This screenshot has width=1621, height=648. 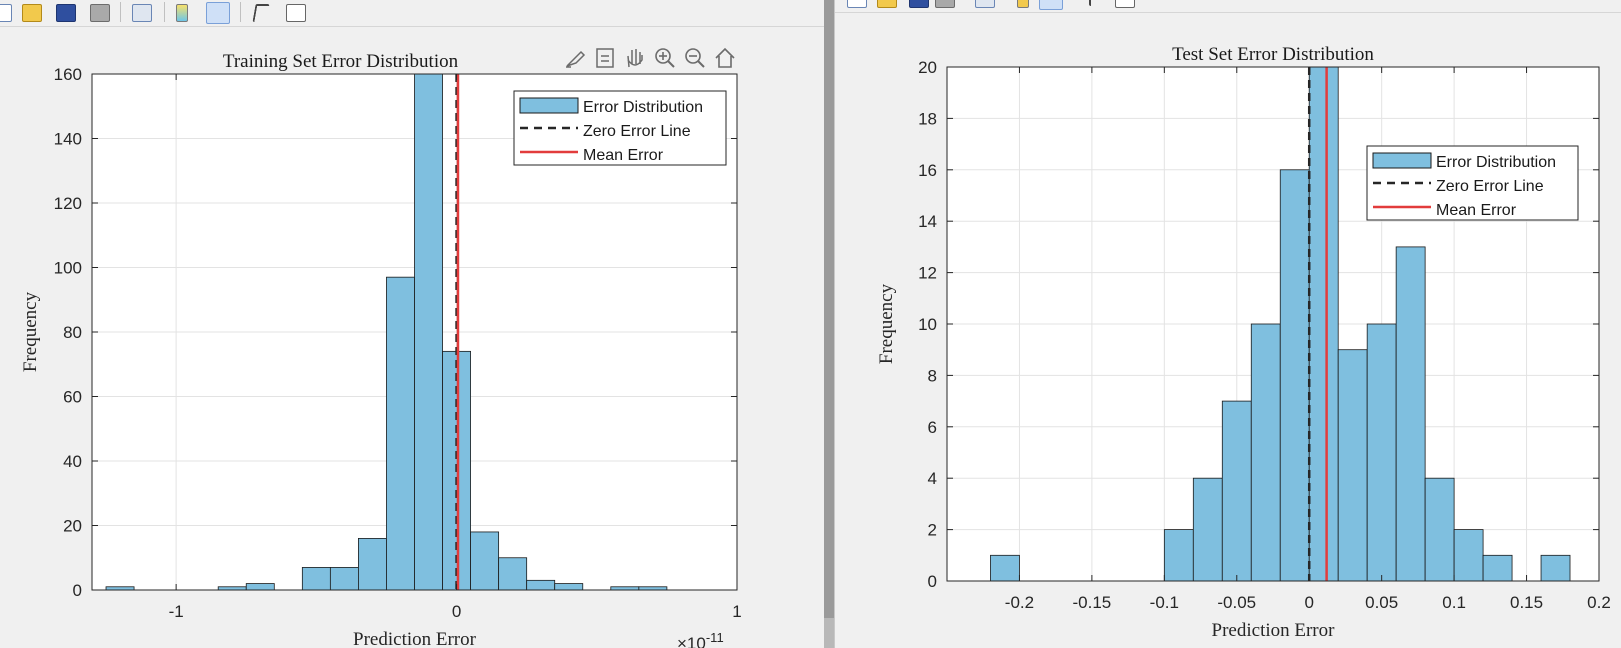 What do you see at coordinates (68, 203) in the screenshot?
I see `y-tick-label: 120` at bounding box center [68, 203].